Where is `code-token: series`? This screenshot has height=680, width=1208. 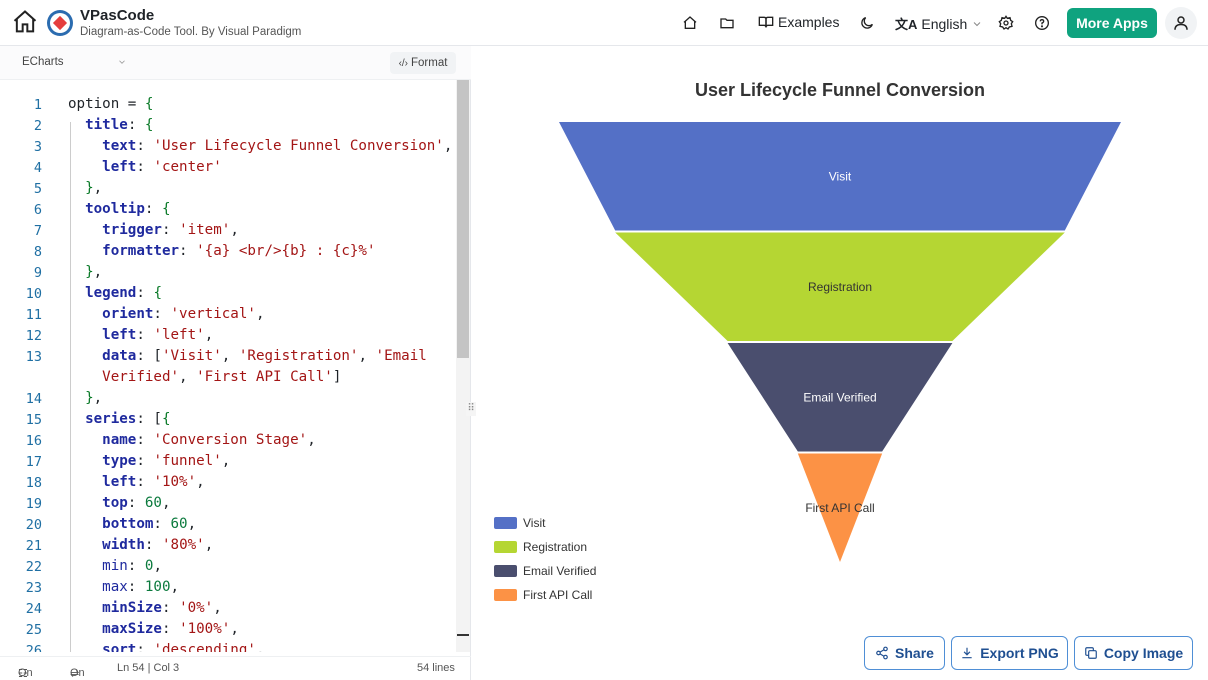
code-token: series is located at coordinates (111, 419).